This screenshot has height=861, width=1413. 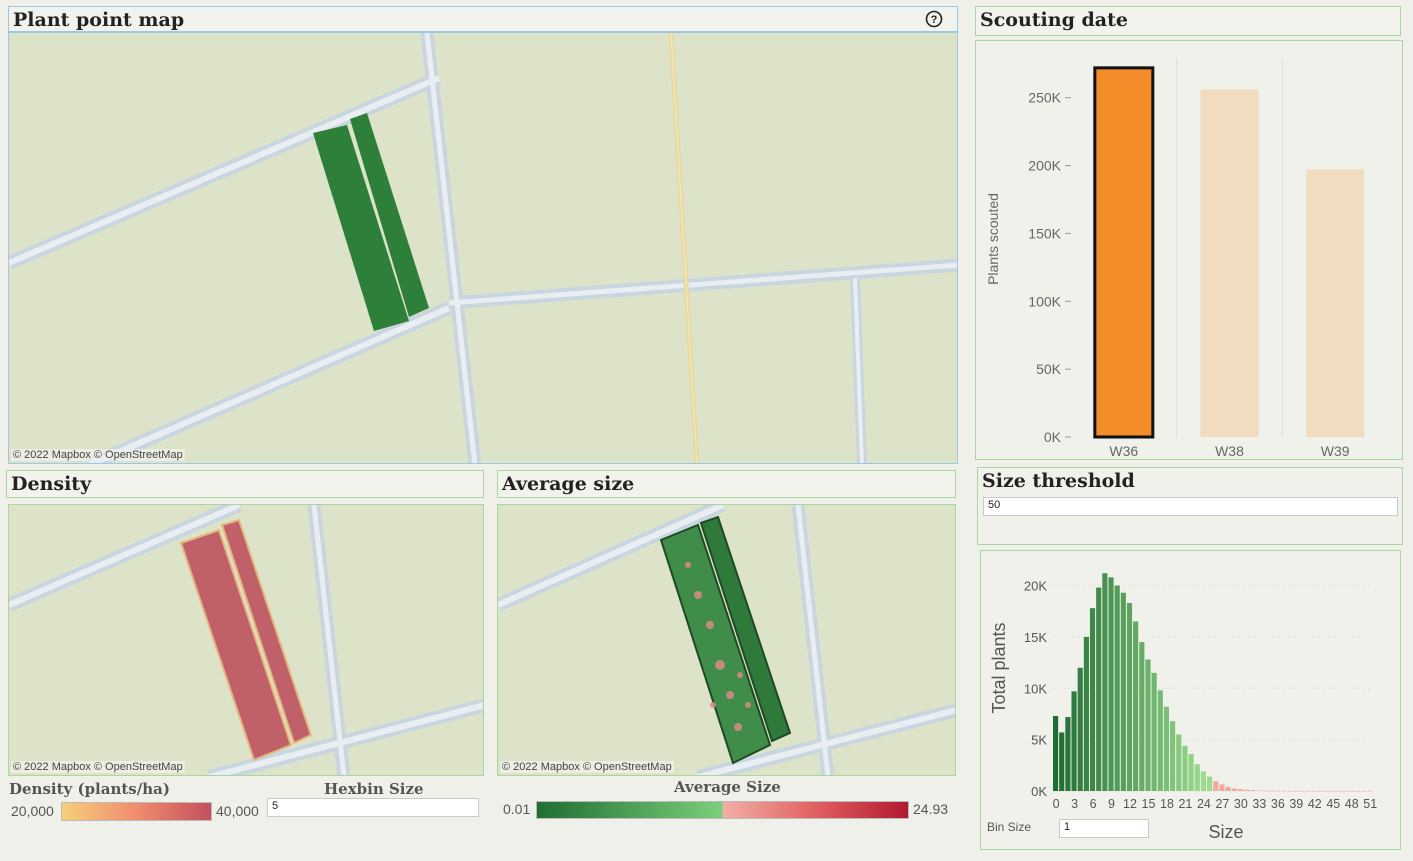 I want to click on density-legend-max: 40,000, so click(x=237, y=811).